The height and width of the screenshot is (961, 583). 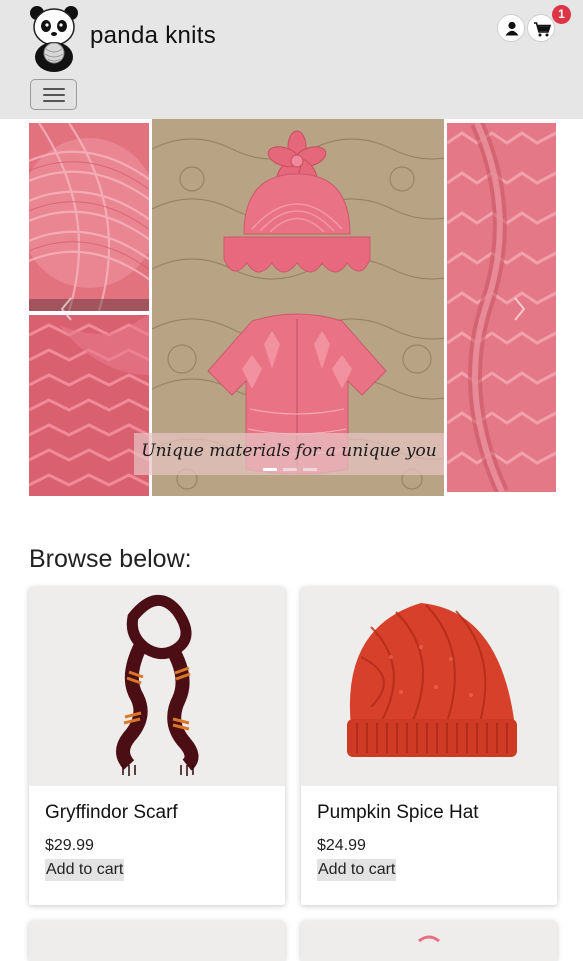 I want to click on knit-edge-image, so click(x=89, y=405).